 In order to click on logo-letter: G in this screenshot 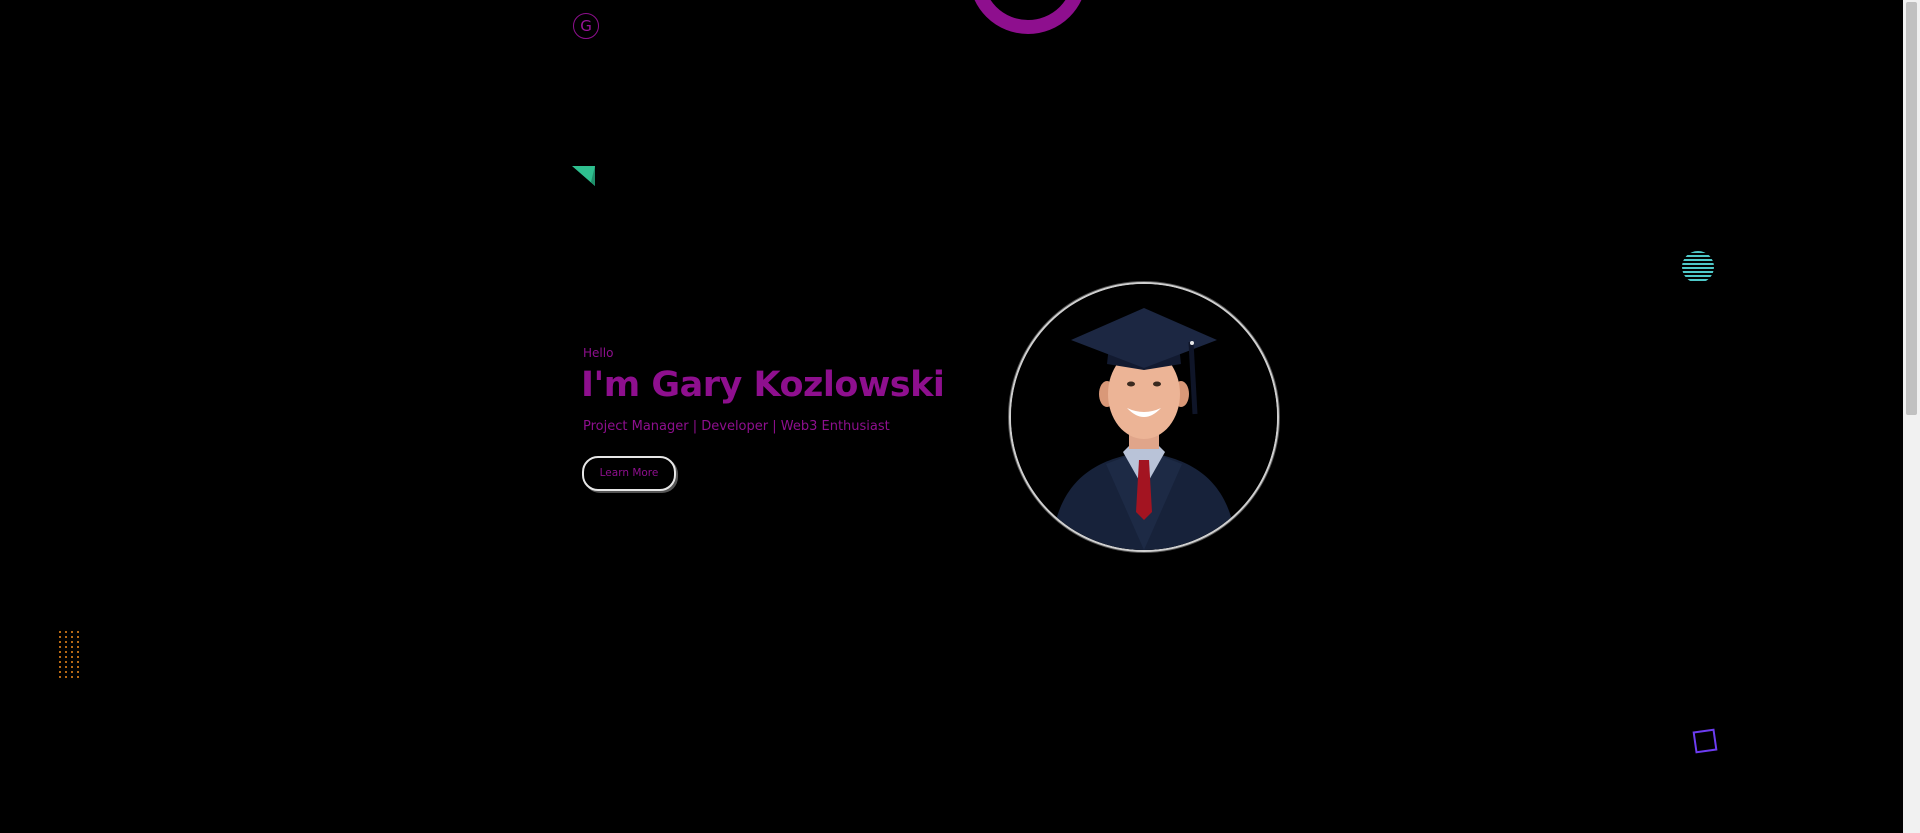, I will do `click(586, 26)`.